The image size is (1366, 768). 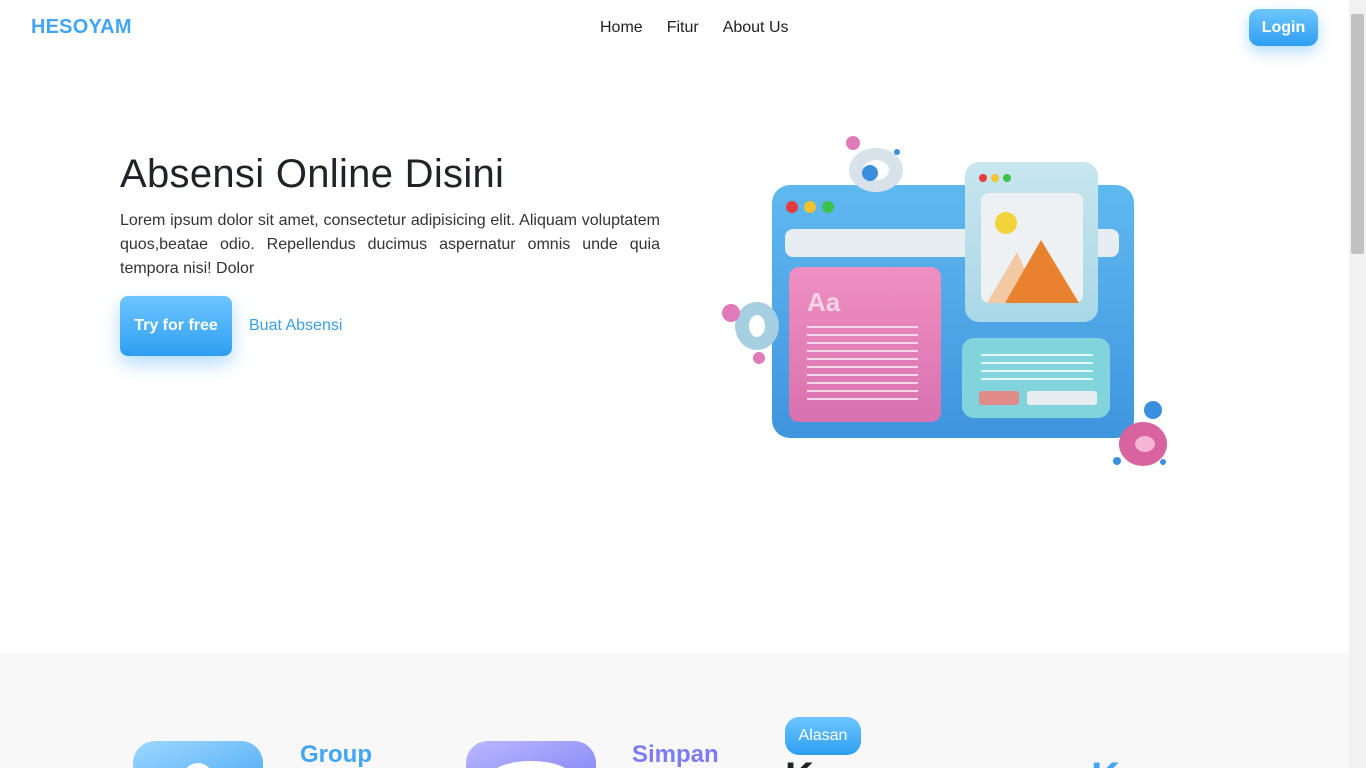 What do you see at coordinates (853, 143) in the screenshot?
I see `ball-top-pink` at bounding box center [853, 143].